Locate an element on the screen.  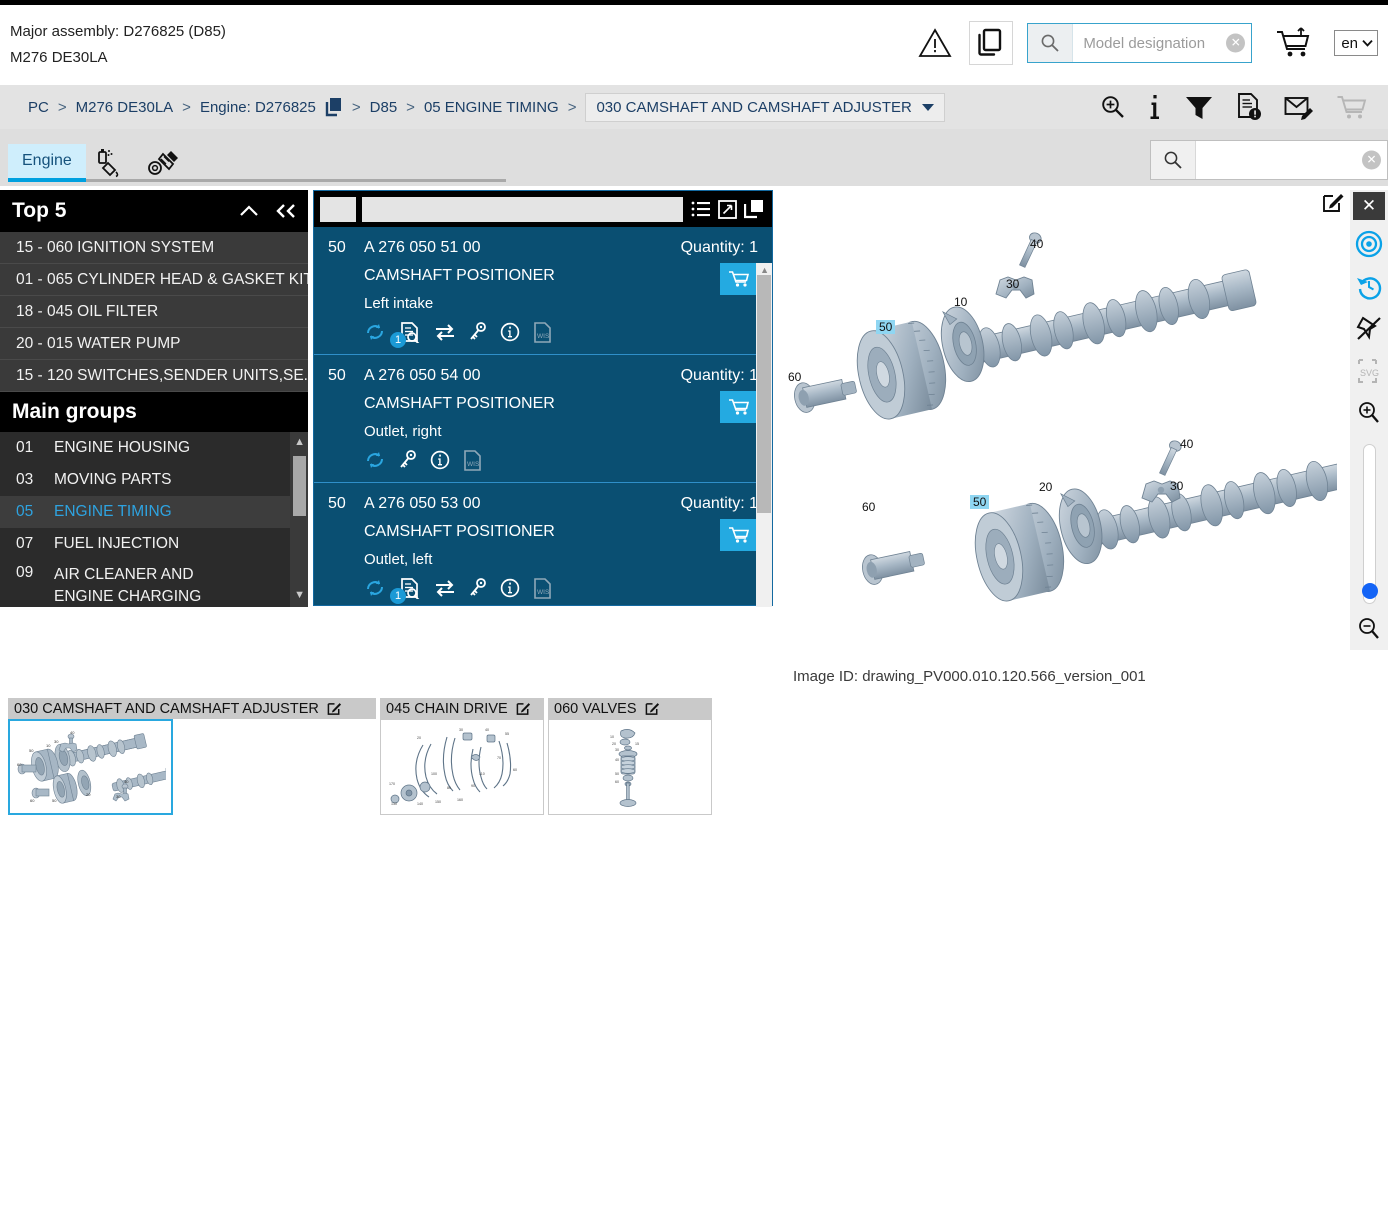
chevron-up-icon is located at coordinates (249, 211).